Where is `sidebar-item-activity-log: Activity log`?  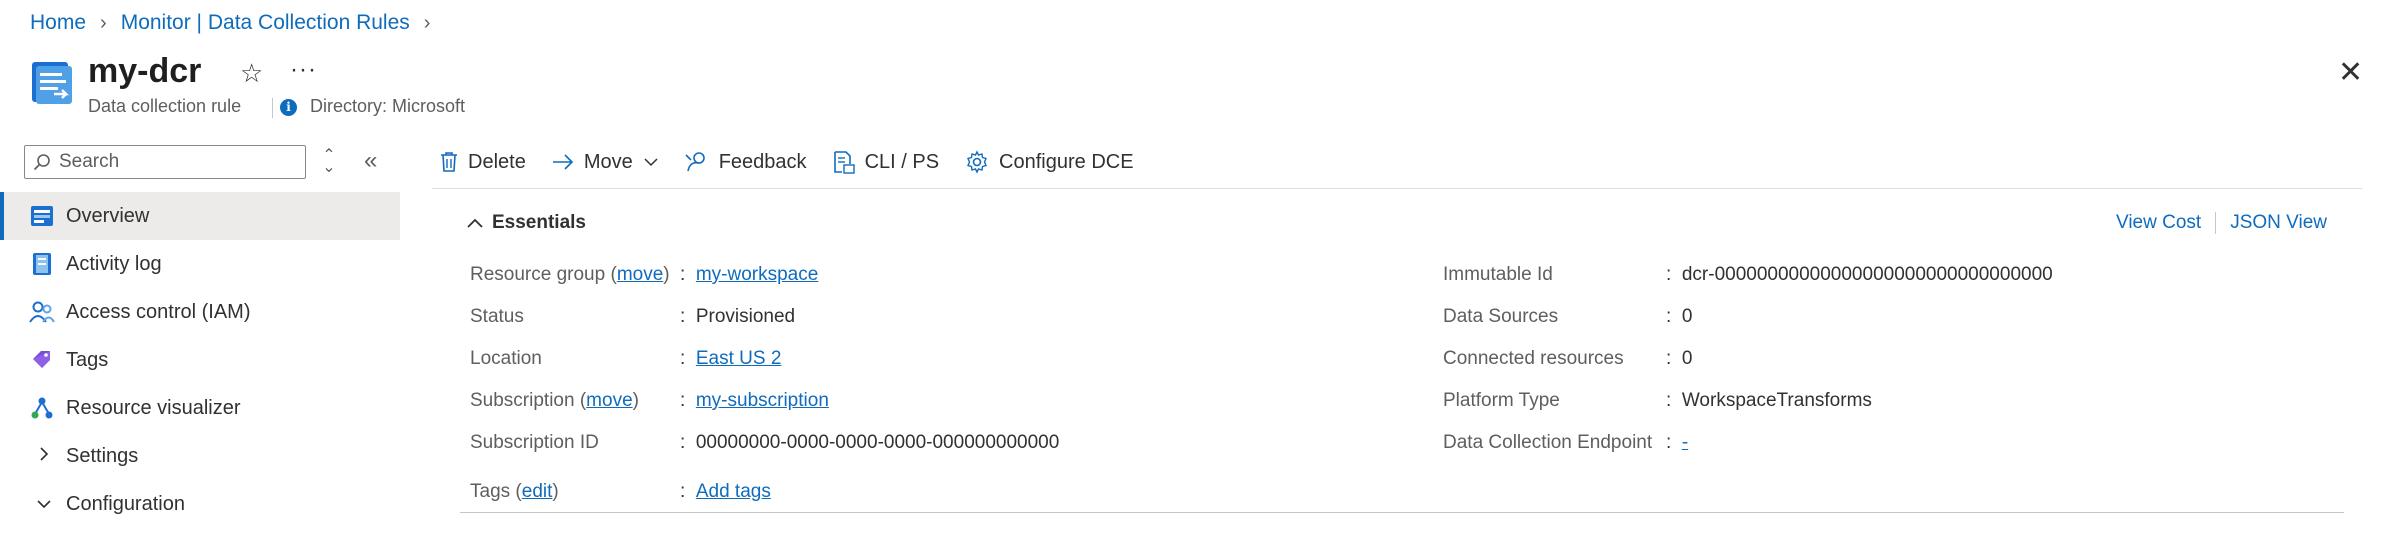
sidebar-item-activity-log: Activity log is located at coordinates (200, 264).